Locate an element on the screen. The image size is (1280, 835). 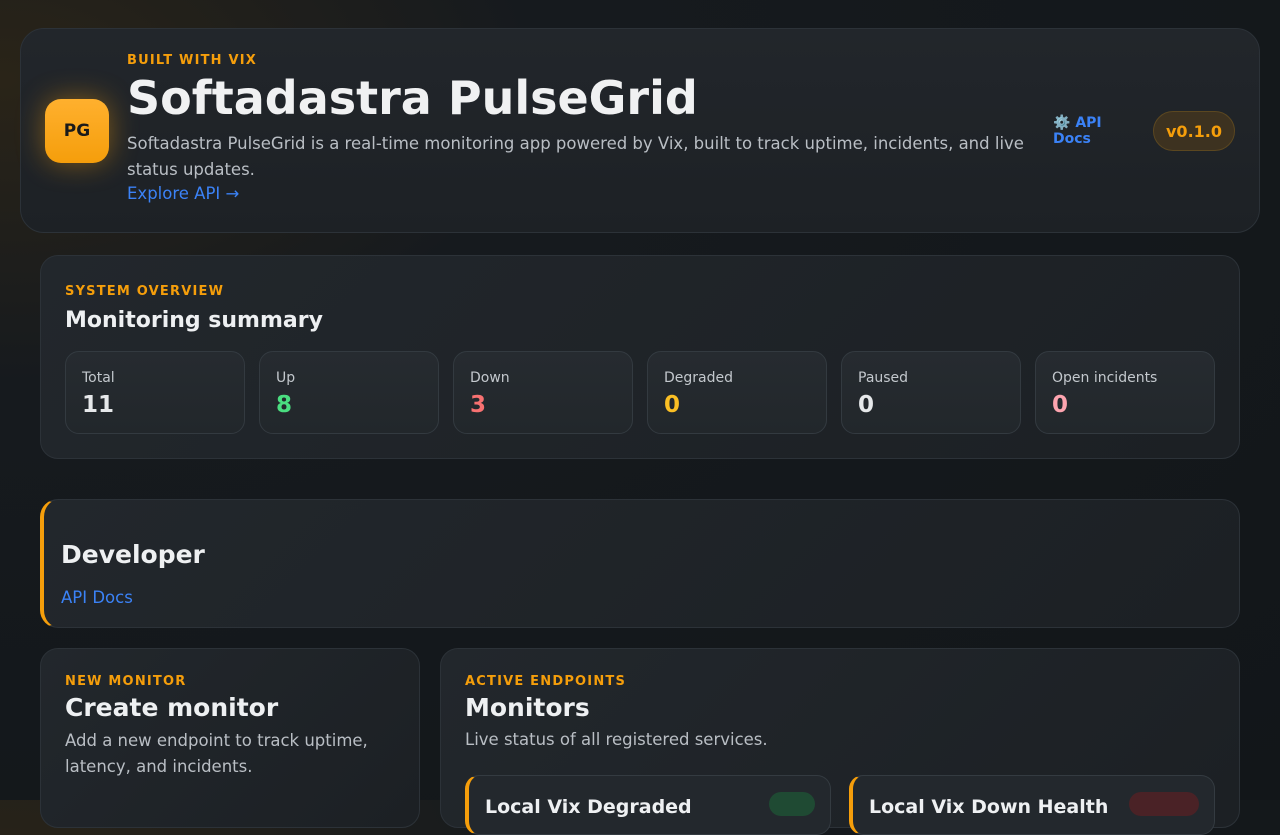
developer-api-docs-link: API Docs is located at coordinates (97, 597).